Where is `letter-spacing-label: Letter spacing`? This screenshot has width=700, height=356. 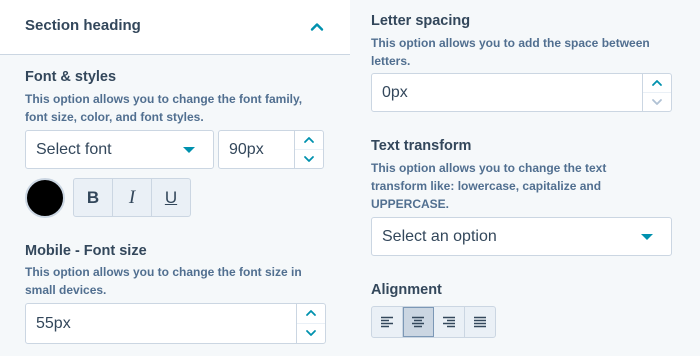 letter-spacing-label: Letter spacing is located at coordinates (421, 21).